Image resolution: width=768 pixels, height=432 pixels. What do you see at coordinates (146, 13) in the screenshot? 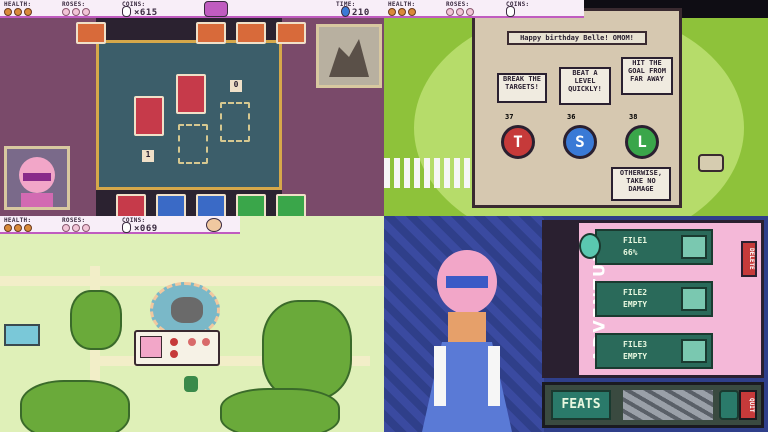
I see `coins-value: ×615` at bounding box center [146, 13].